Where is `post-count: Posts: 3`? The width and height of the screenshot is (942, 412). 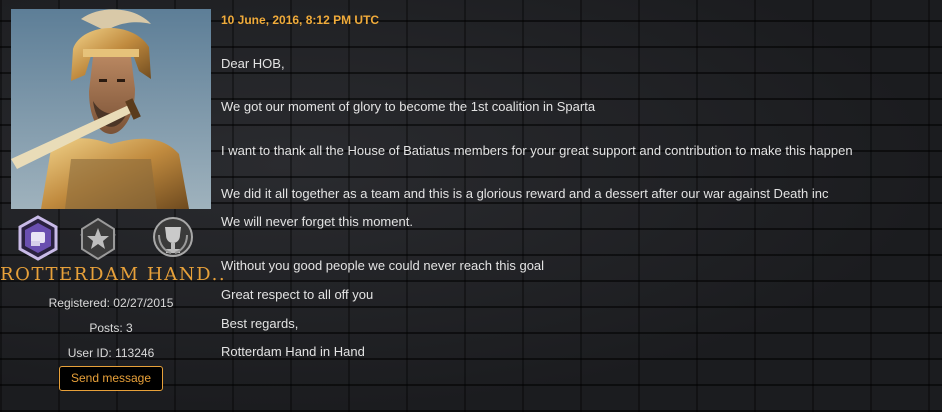
post-count: Posts: 3 is located at coordinates (111, 328).